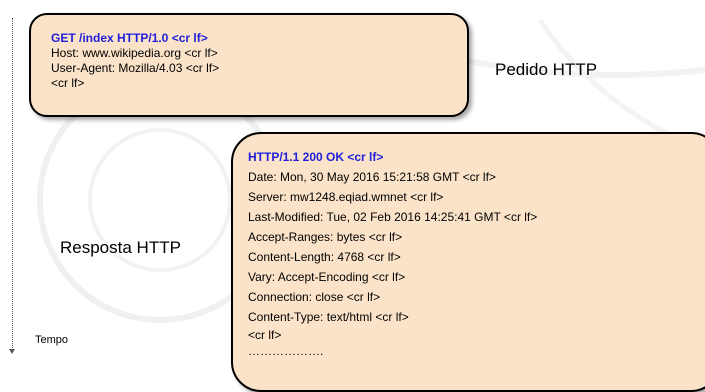 This screenshot has width=705, height=392. I want to click on request-header-line: User-Agent: Mozilla/4.03 <cr lf>, so click(135, 68).